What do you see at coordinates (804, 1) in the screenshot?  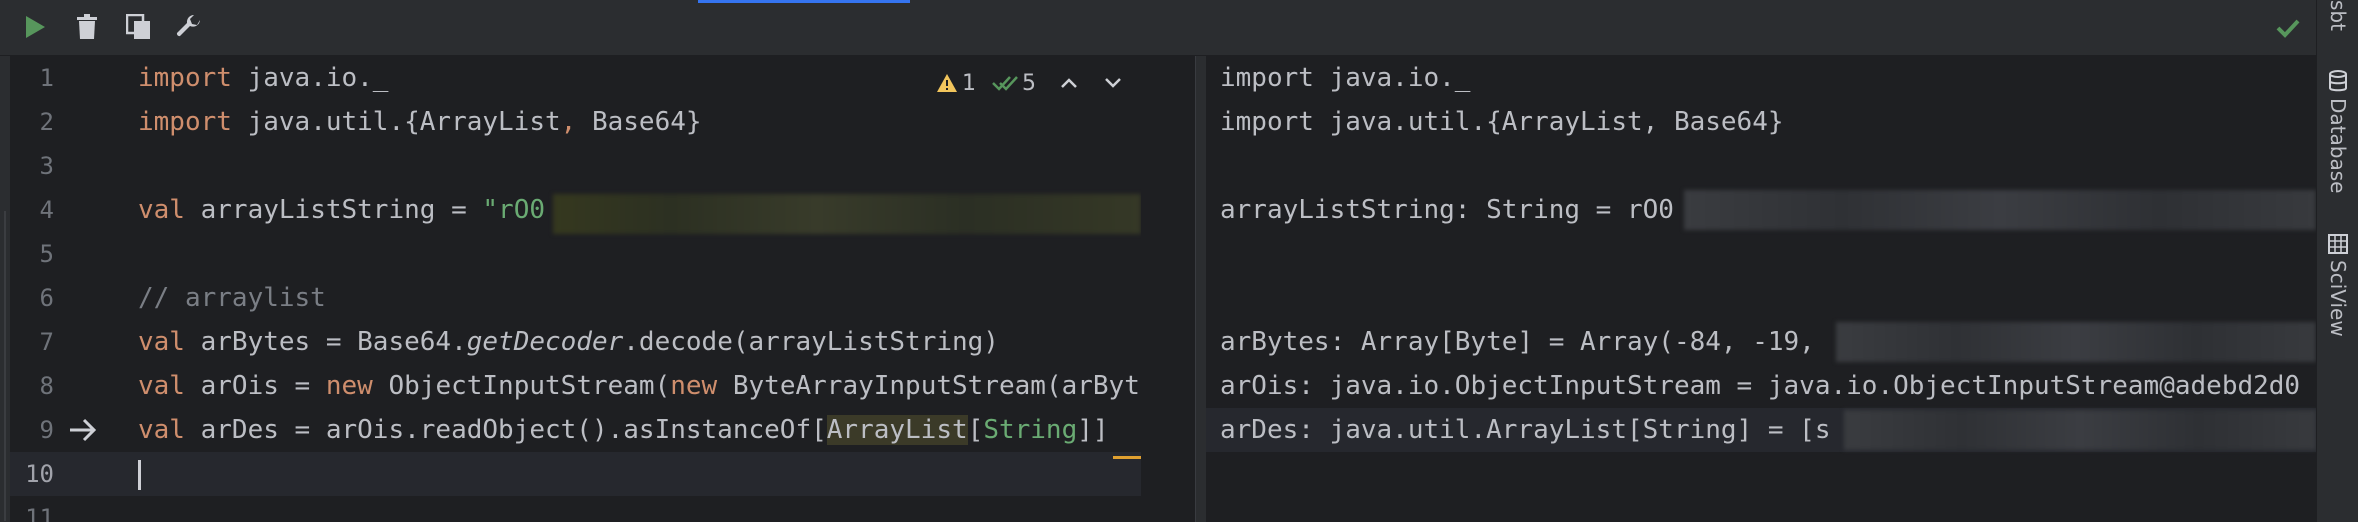 I see `progress-indicator` at bounding box center [804, 1].